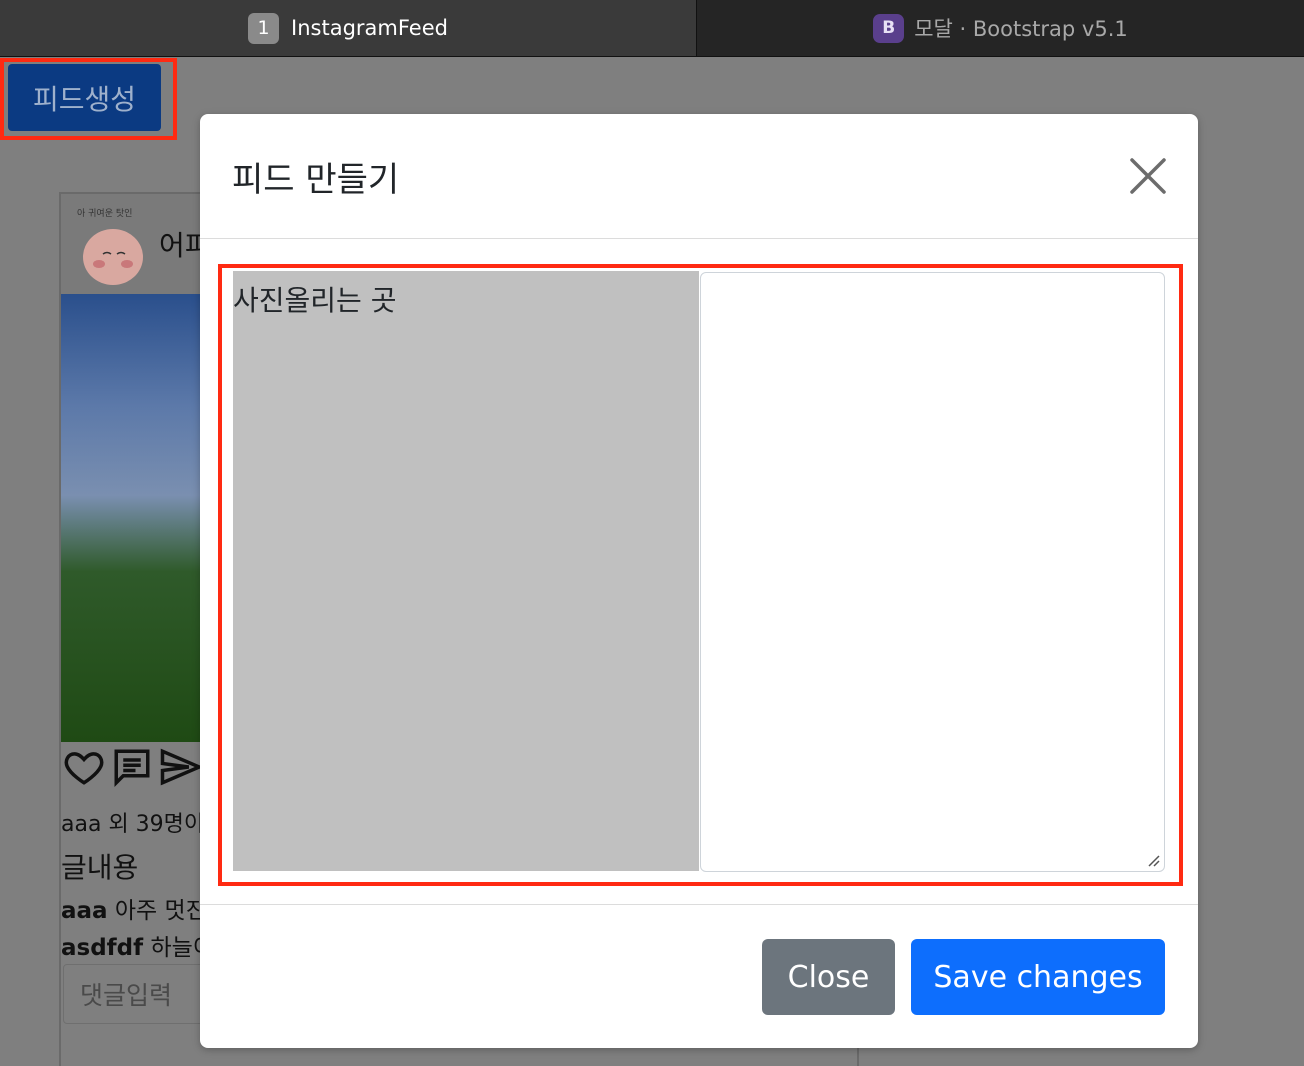 The width and height of the screenshot is (1304, 1066). Describe the element at coordinates (699, 976) in the screenshot. I see `modal-footer: Close Save changes` at that location.